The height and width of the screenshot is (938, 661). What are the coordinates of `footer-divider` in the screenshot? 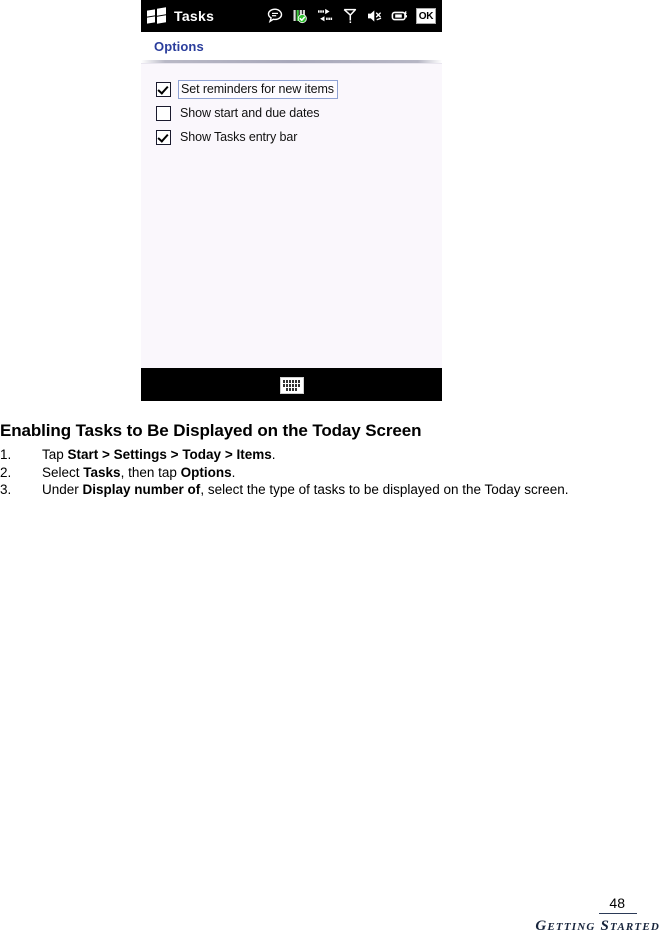 It's located at (618, 913).